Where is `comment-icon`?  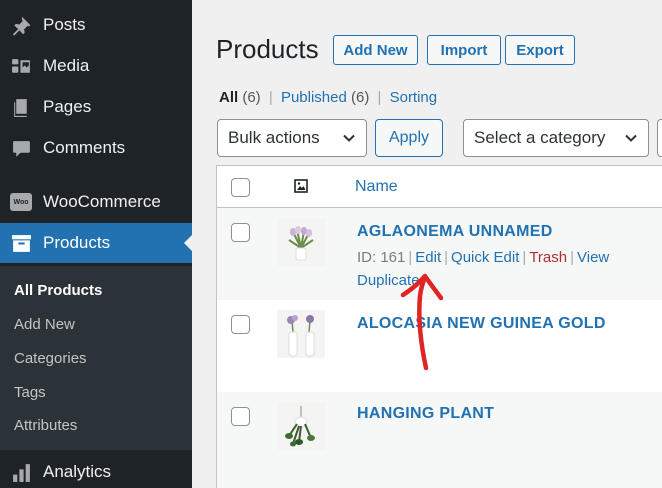
comment-icon is located at coordinates (21, 148).